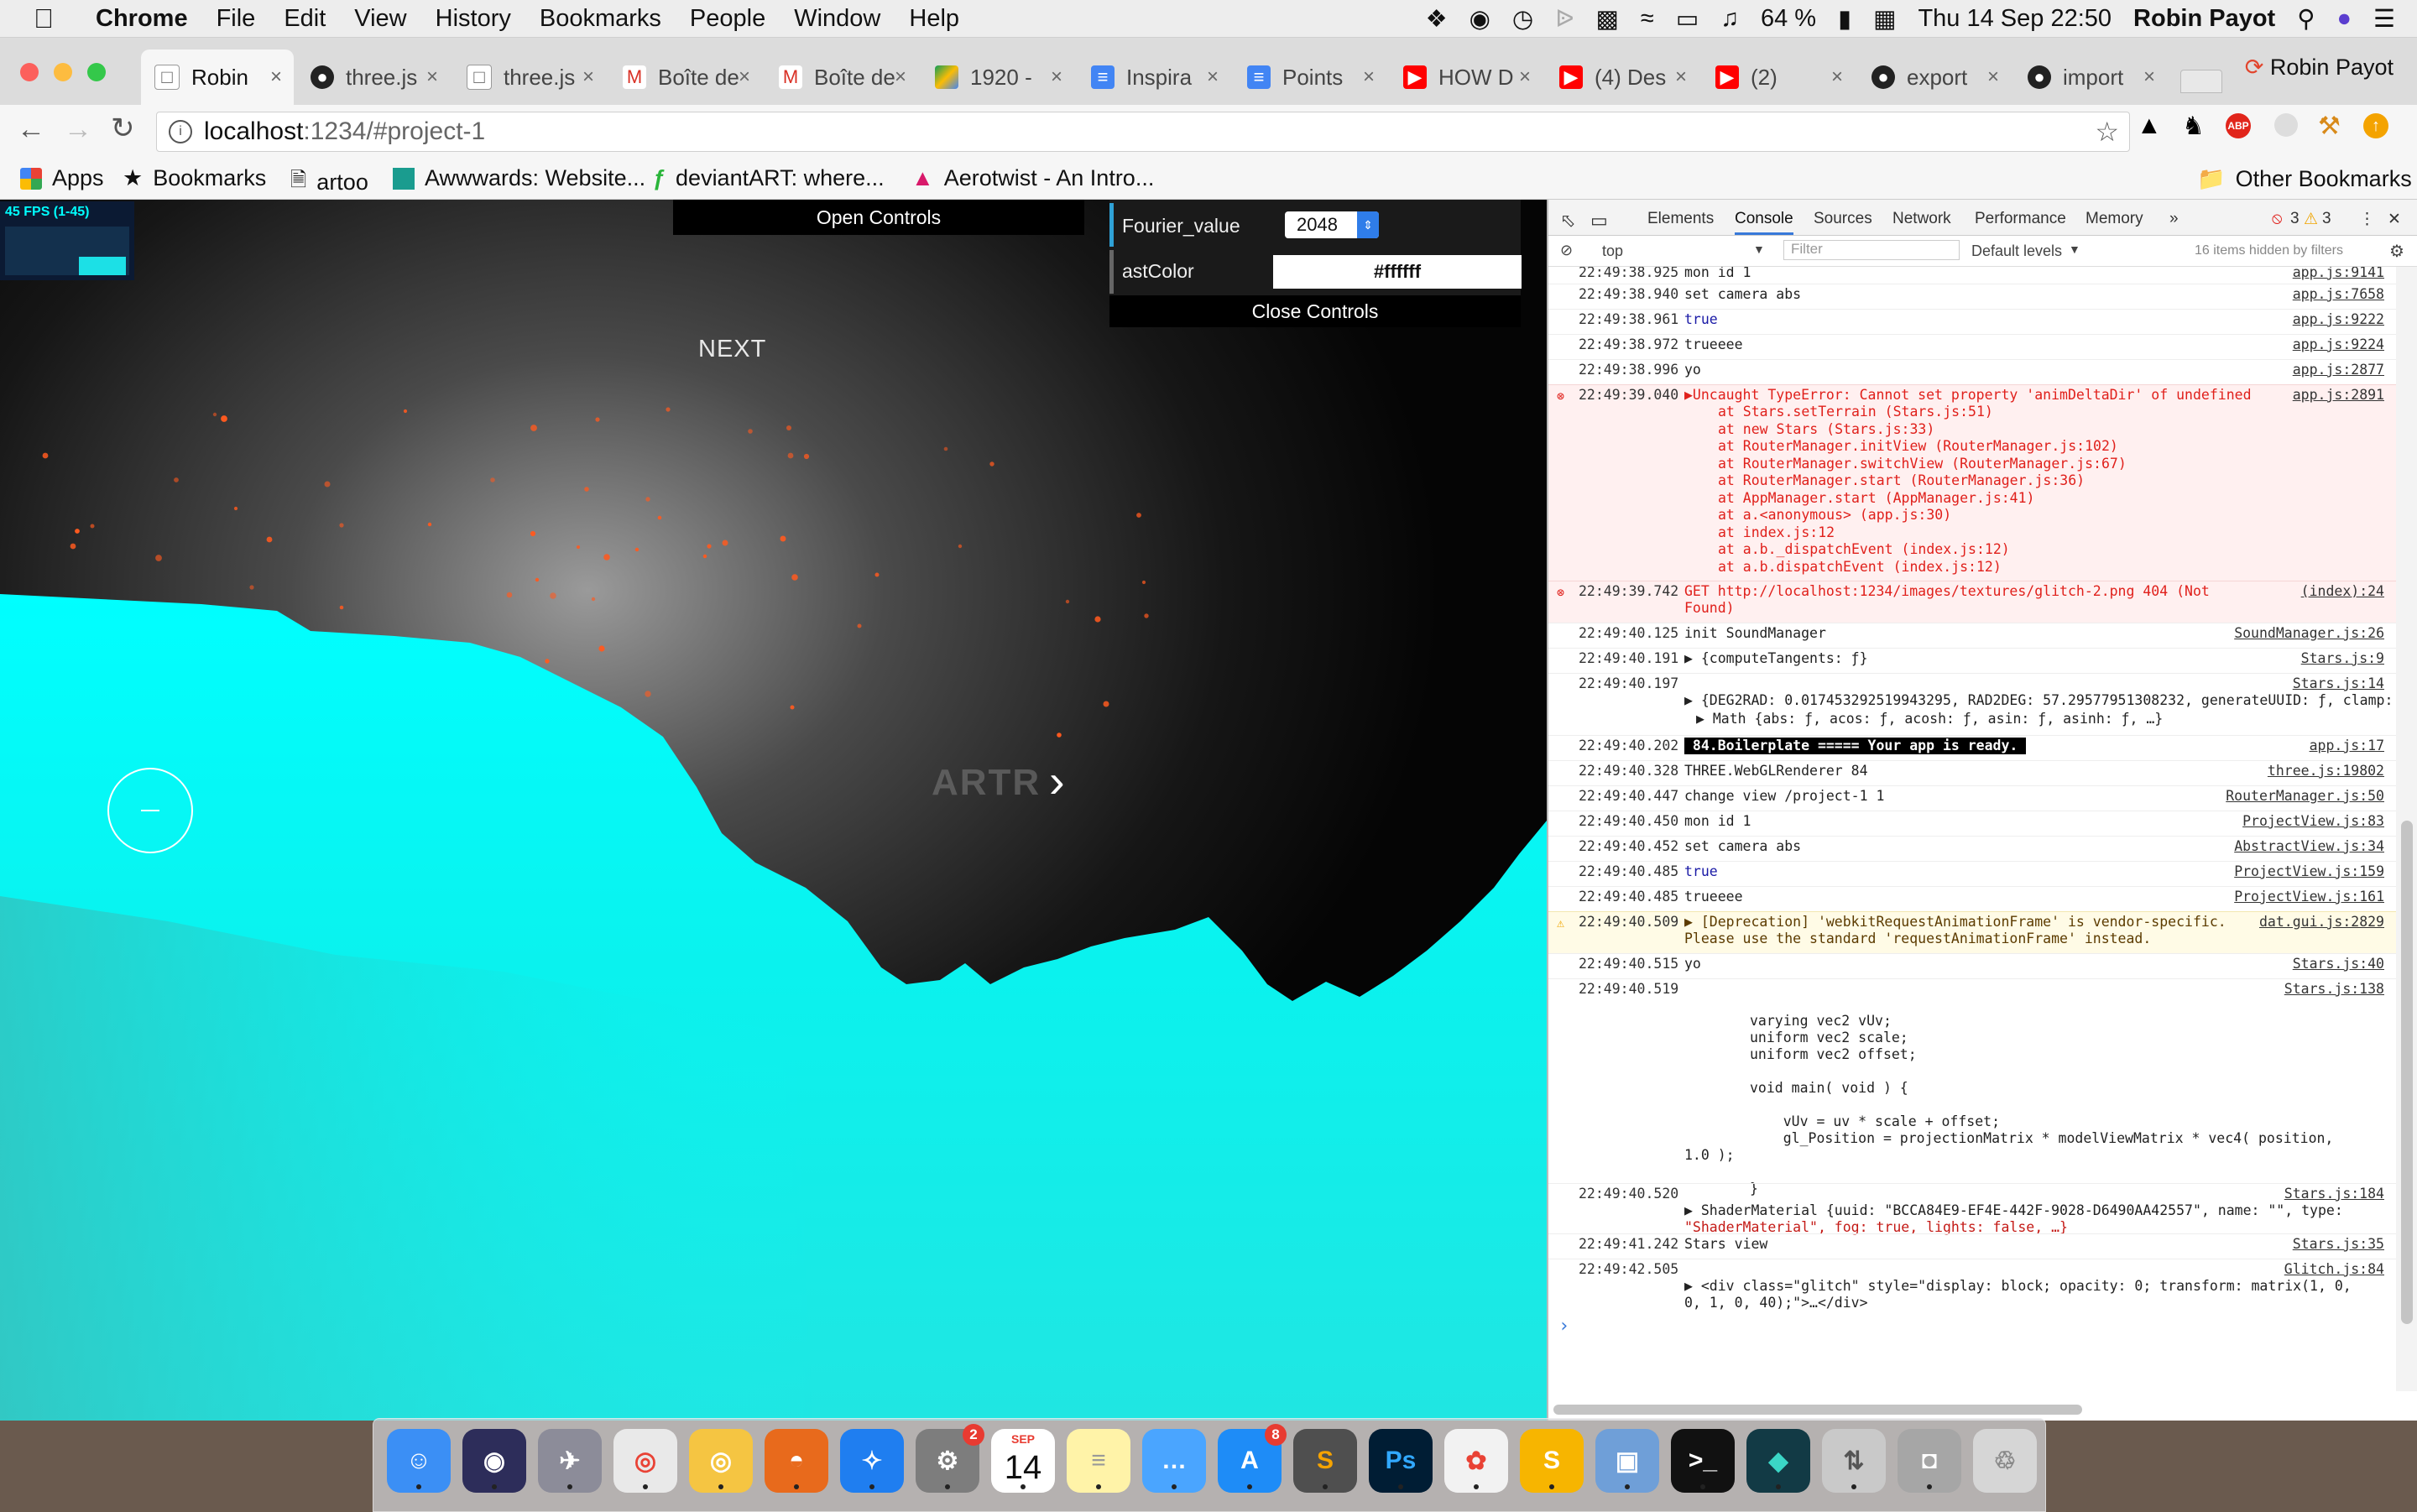 The width and height of the screenshot is (2417, 1512). Describe the element at coordinates (1476, 1461) in the screenshot. I see `dock-photos-icon: ✿` at that location.